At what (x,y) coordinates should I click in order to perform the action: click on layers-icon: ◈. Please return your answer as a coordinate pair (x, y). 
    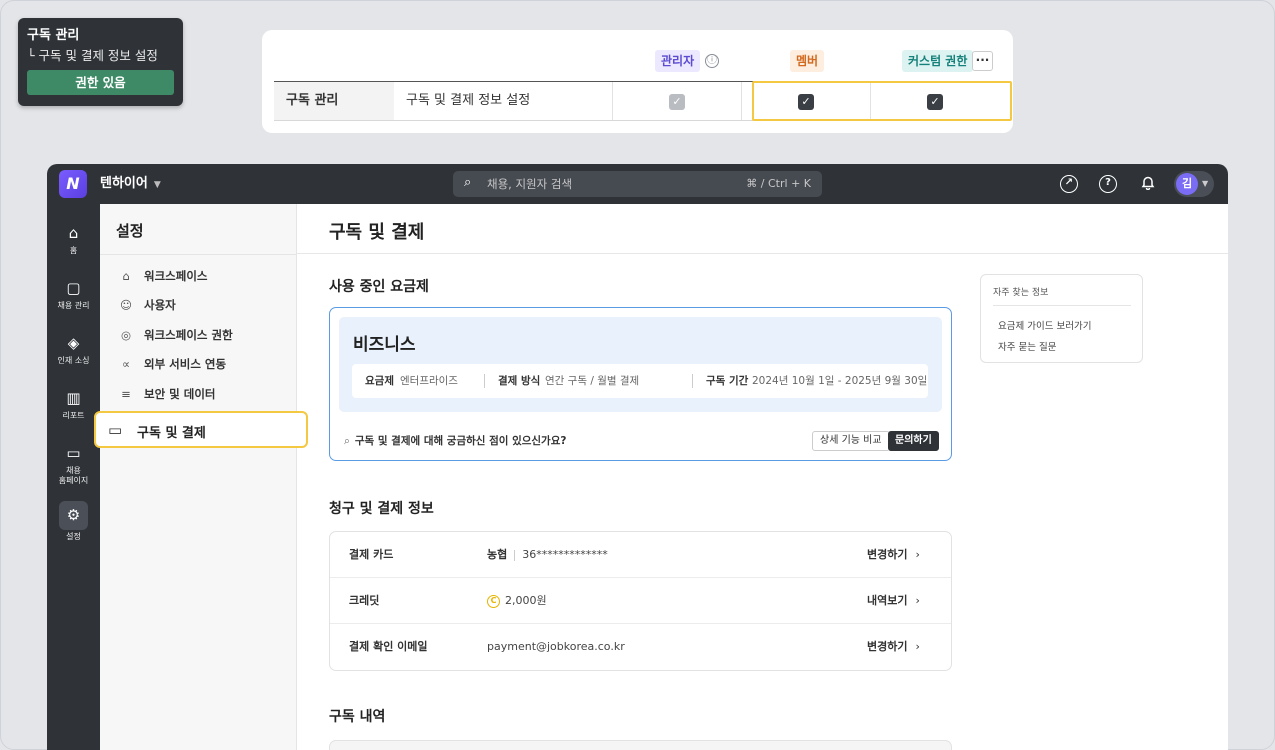
    Looking at the image, I should click on (73, 343).